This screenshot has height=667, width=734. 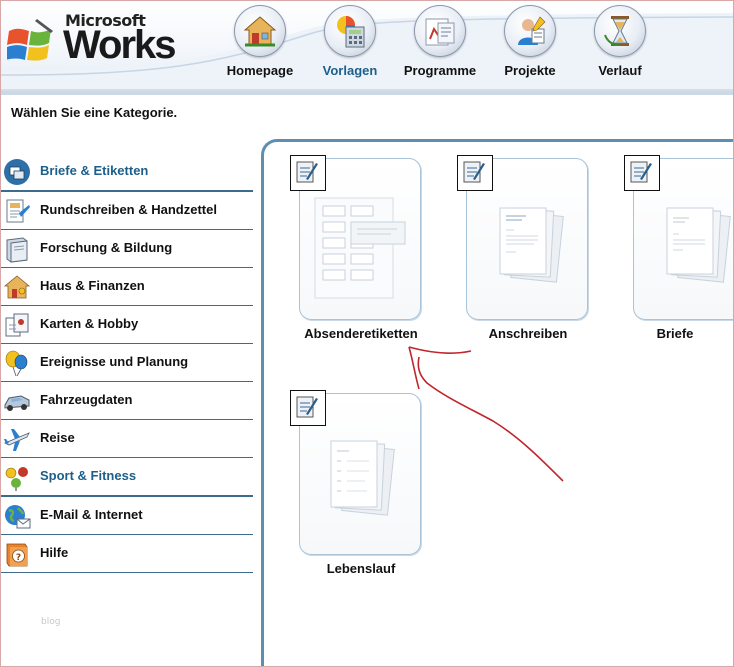 What do you see at coordinates (16, 479) in the screenshot?
I see `sport-icon` at bounding box center [16, 479].